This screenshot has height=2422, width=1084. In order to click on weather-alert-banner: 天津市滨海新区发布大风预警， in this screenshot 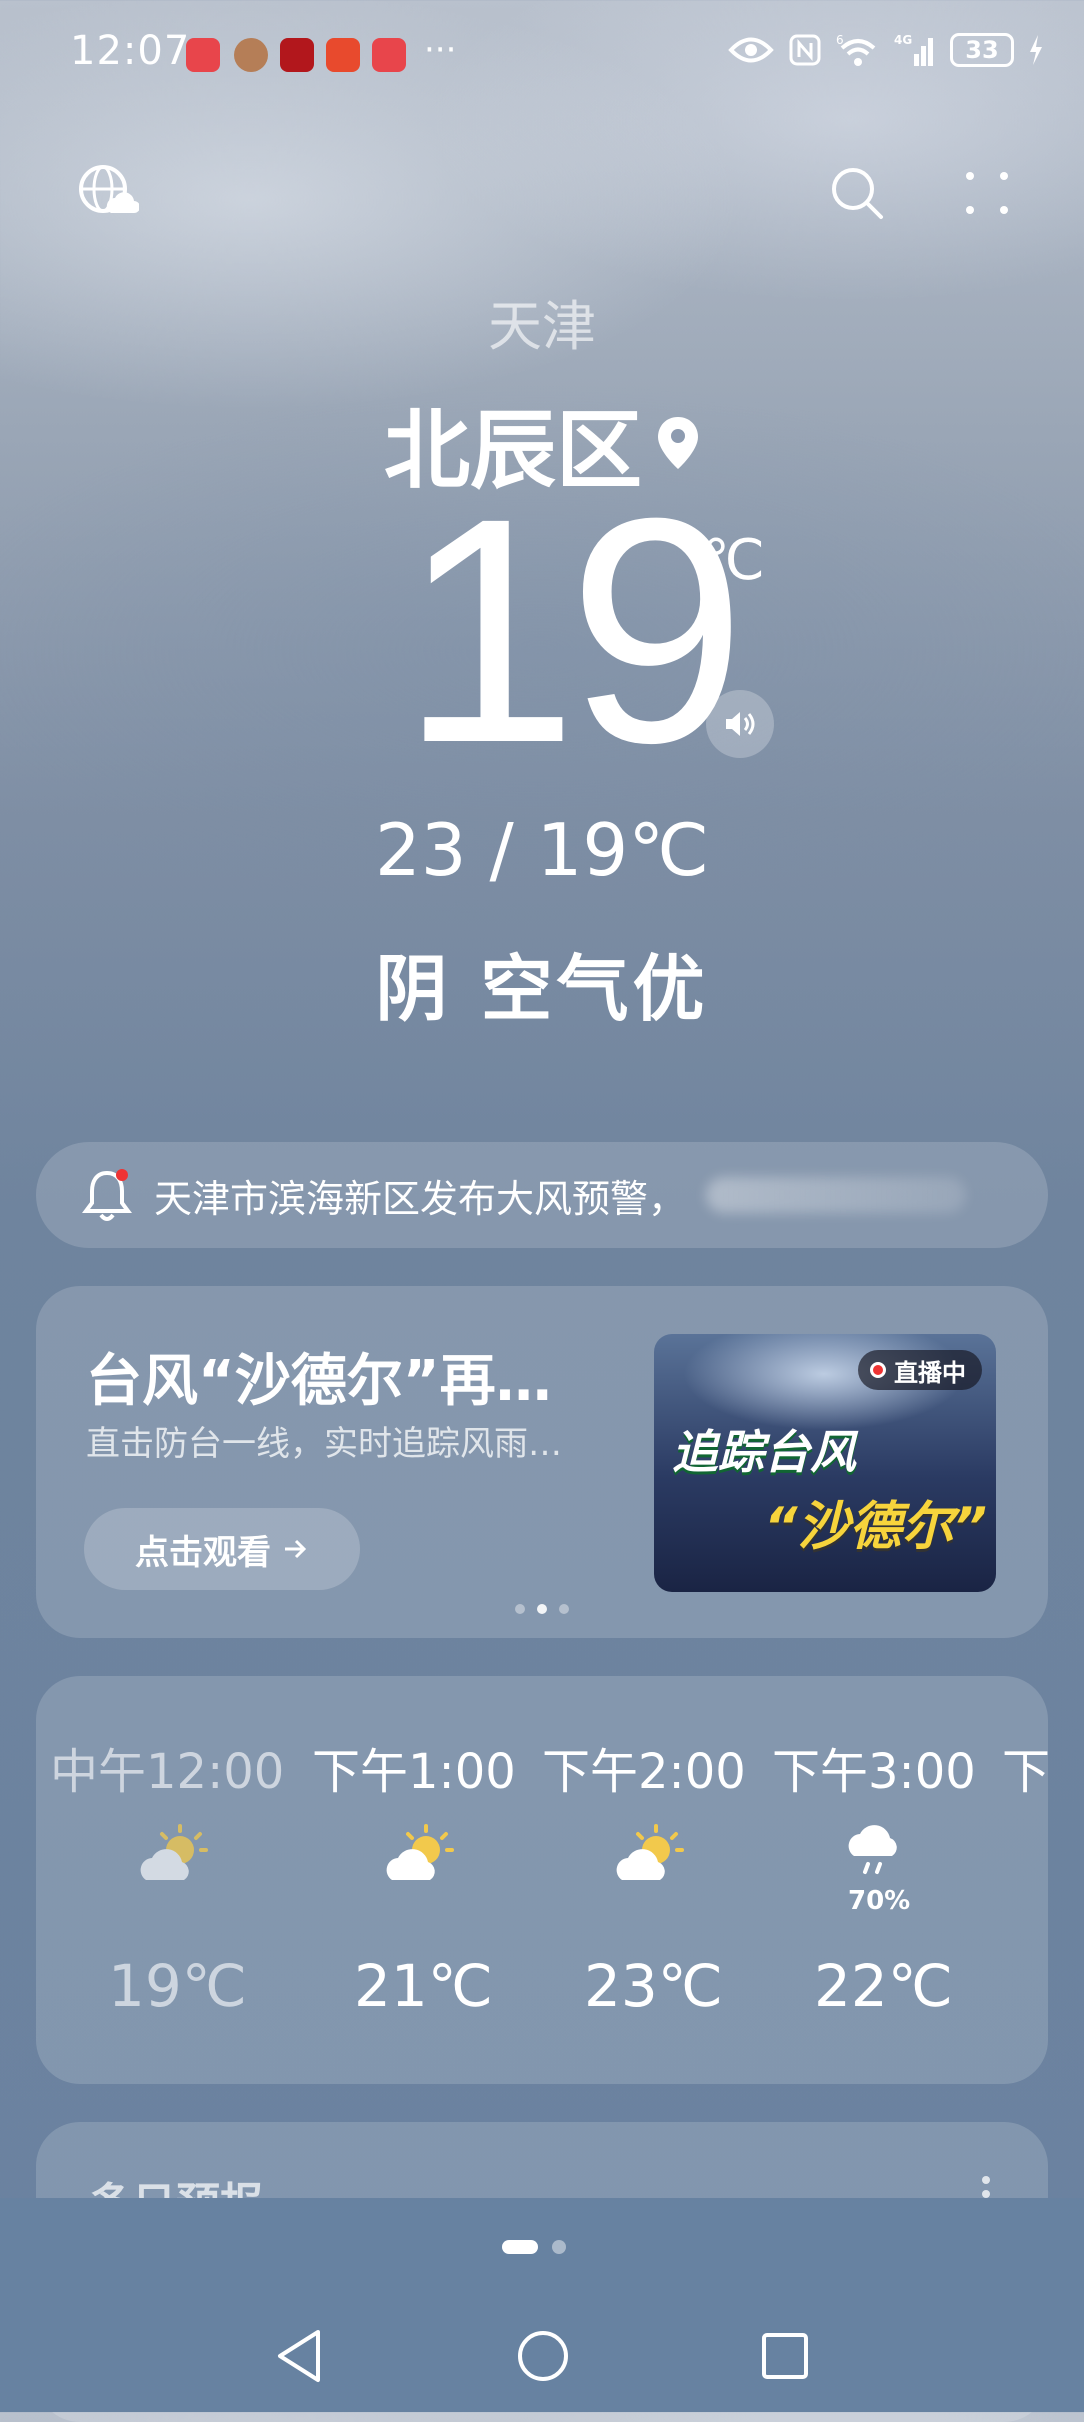, I will do `click(542, 1195)`.